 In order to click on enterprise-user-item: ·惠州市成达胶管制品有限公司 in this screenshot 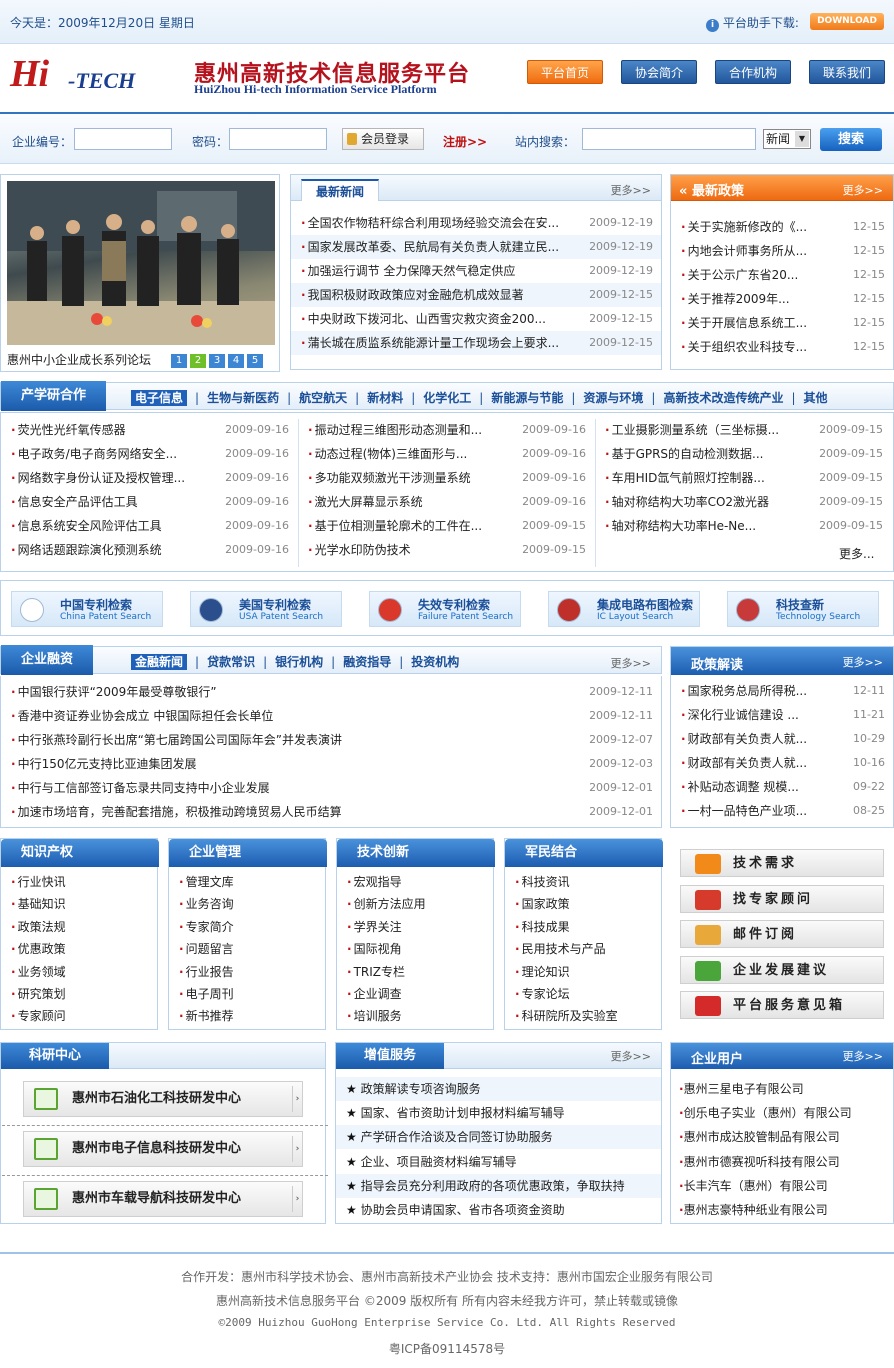, I will do `click(759, 1137)`.